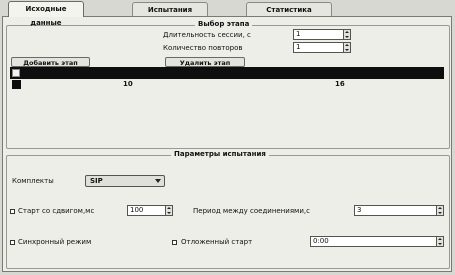 Image resolution: width=455 pixels, height=275 pixels. I want to click on kits-combobox: SIP, so click(125, 181).